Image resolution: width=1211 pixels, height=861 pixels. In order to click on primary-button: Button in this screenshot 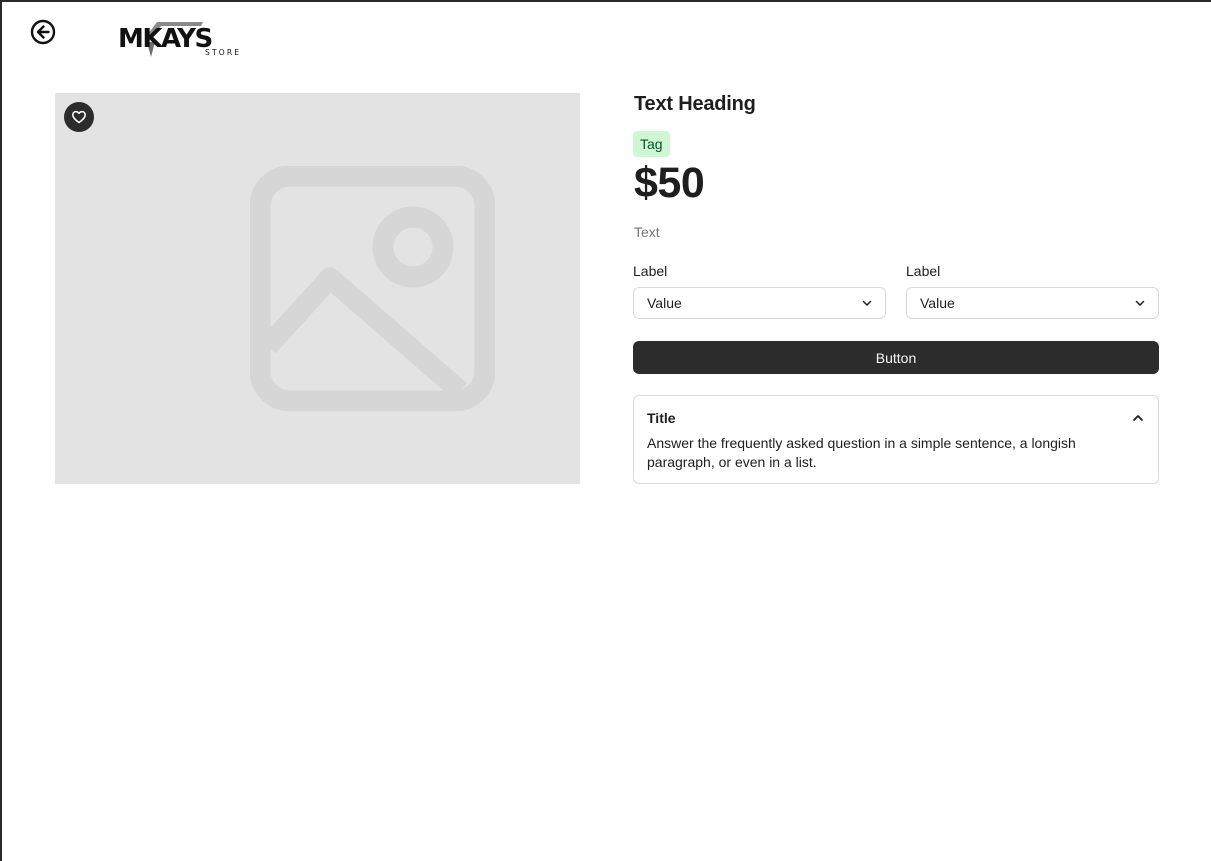, I will do `click(896, 357)`.